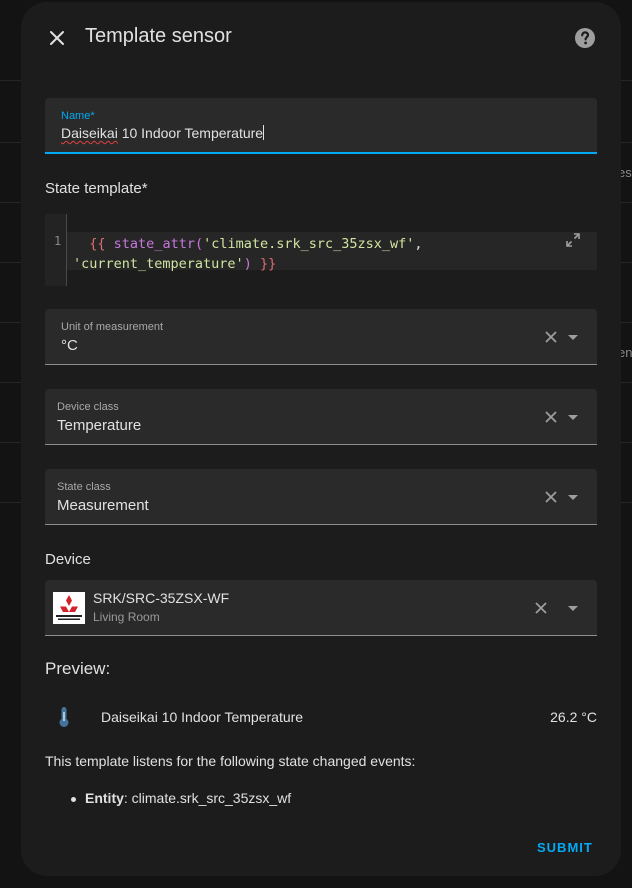 The image size is (632, 888). What do you see at coordinates (88, 407) in the screenshot?
I see `device-class-label: Device class` at bounding box center [88, 407].